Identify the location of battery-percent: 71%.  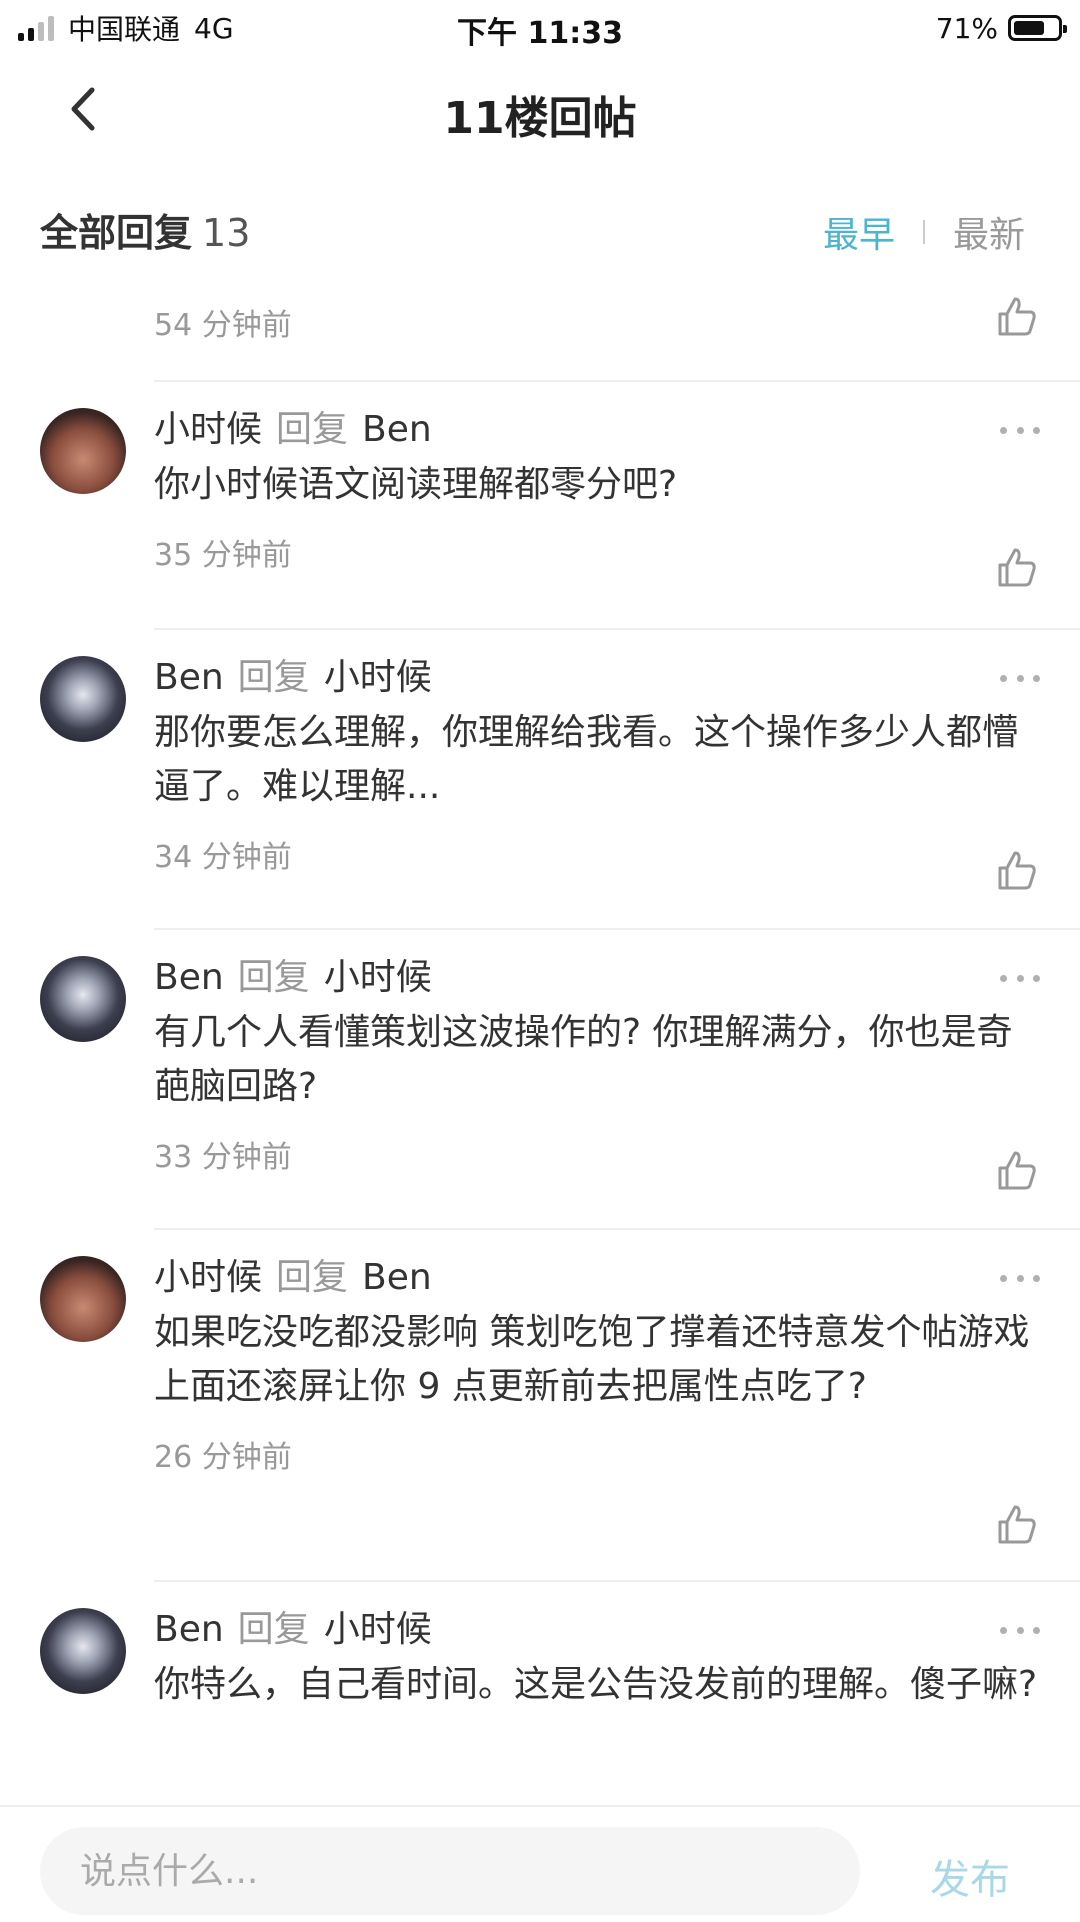
(966, 28).